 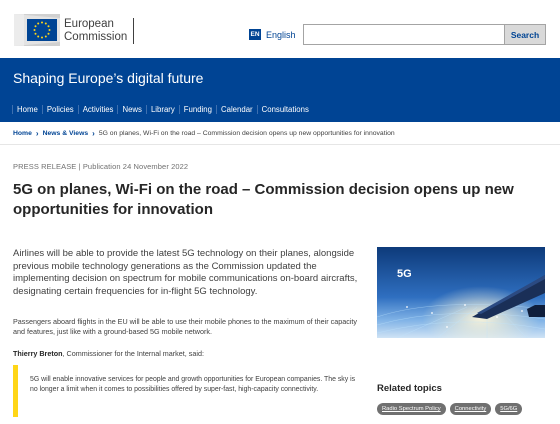 I want to click on airplane-wing-image: 5G, so click(x=461, y=292).